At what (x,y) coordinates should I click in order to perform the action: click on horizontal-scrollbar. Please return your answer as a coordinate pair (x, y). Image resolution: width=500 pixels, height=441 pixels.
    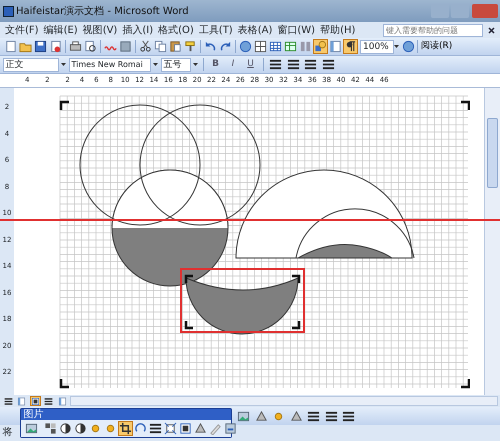
    Looking at the image, I should click on (284, 401).